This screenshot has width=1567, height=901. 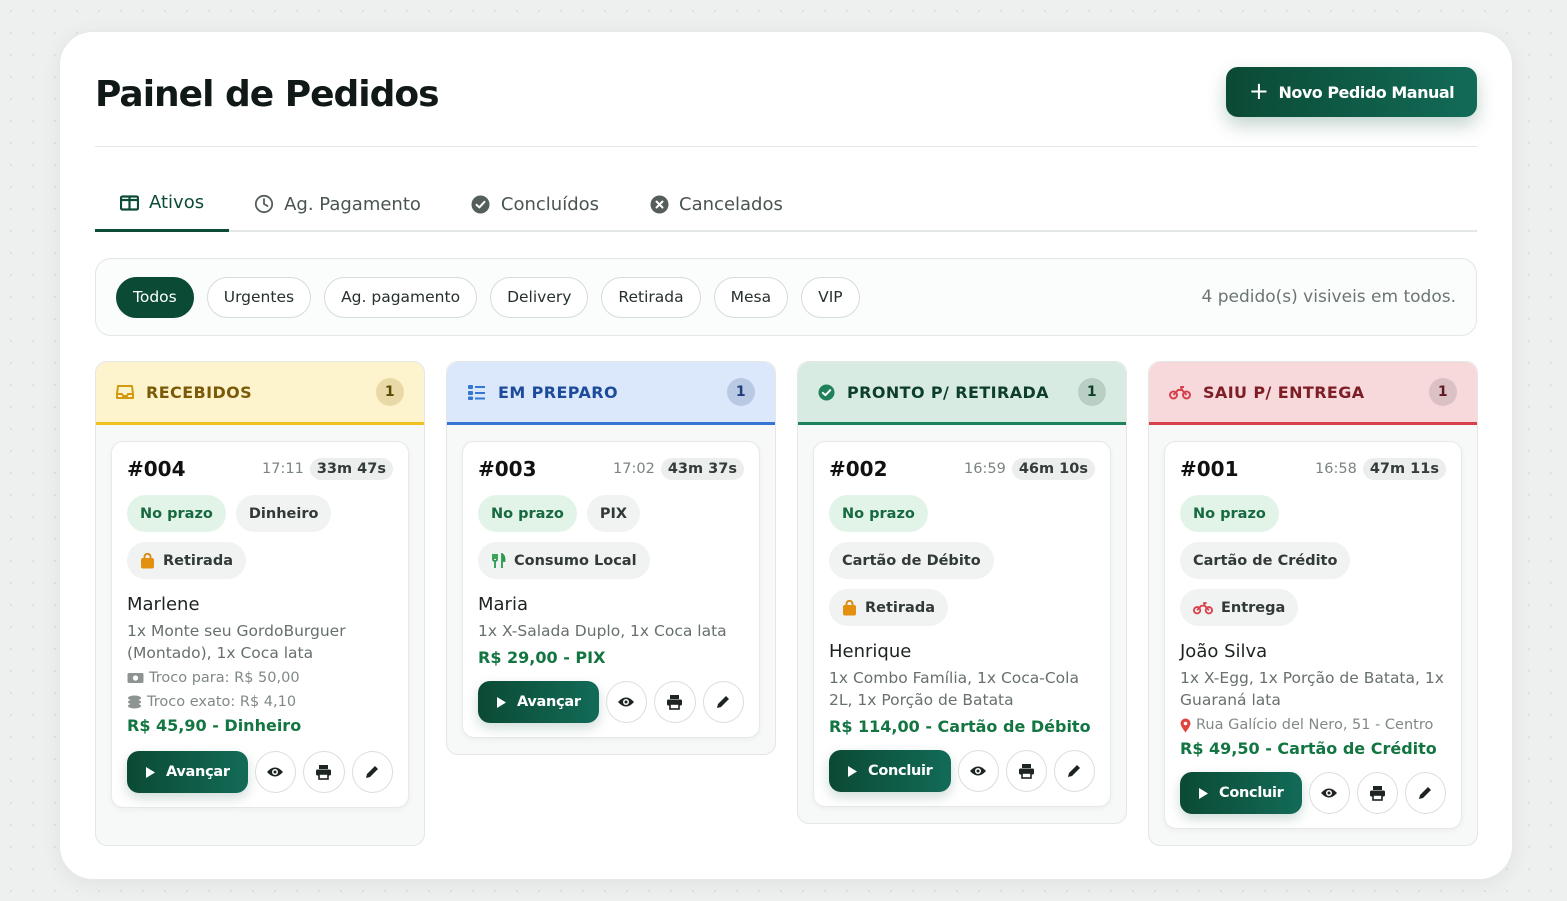 What do you see at coordinates (858, 469) in the screenshot?
I see `order-number: #002` at bounding box center [858, 469].